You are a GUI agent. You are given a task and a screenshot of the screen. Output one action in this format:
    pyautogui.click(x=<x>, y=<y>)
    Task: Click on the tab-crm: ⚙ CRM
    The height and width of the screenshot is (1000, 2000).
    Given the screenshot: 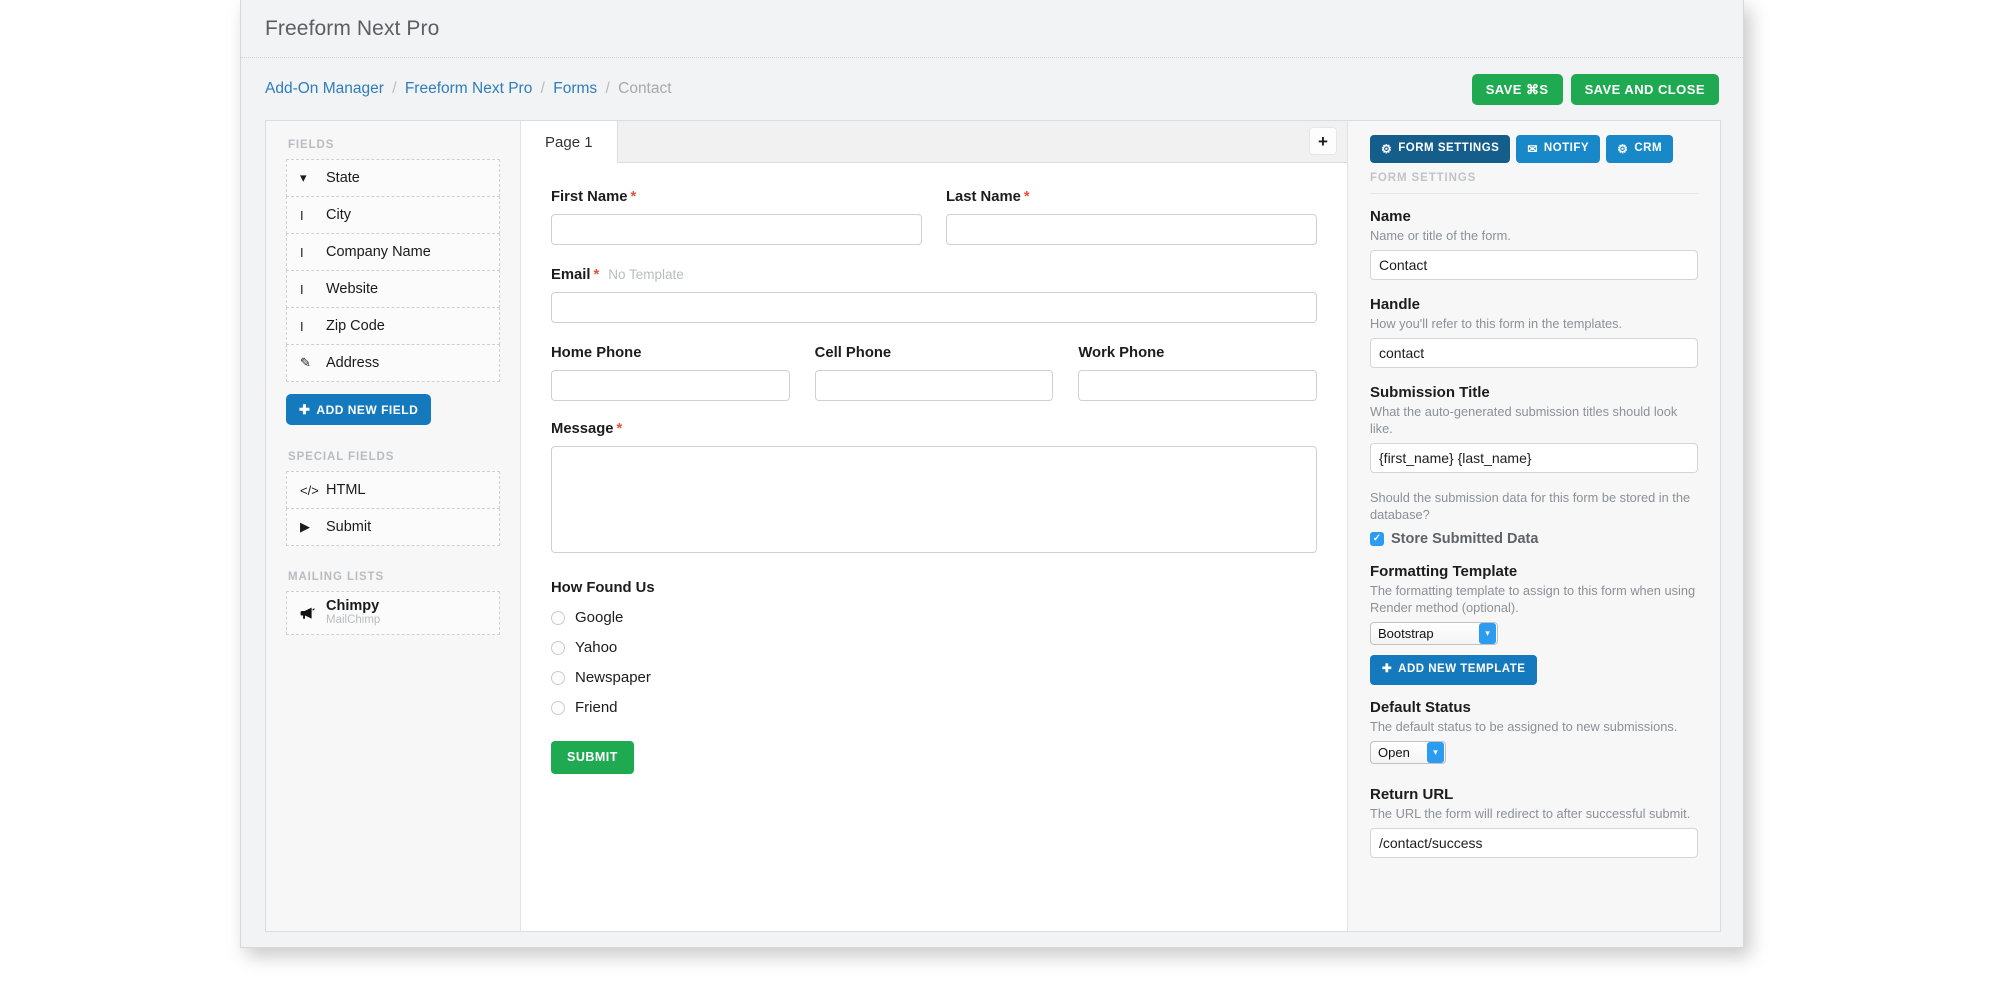 What is the action you would take?
    pyautogui.click(x=1640, y=149)
    